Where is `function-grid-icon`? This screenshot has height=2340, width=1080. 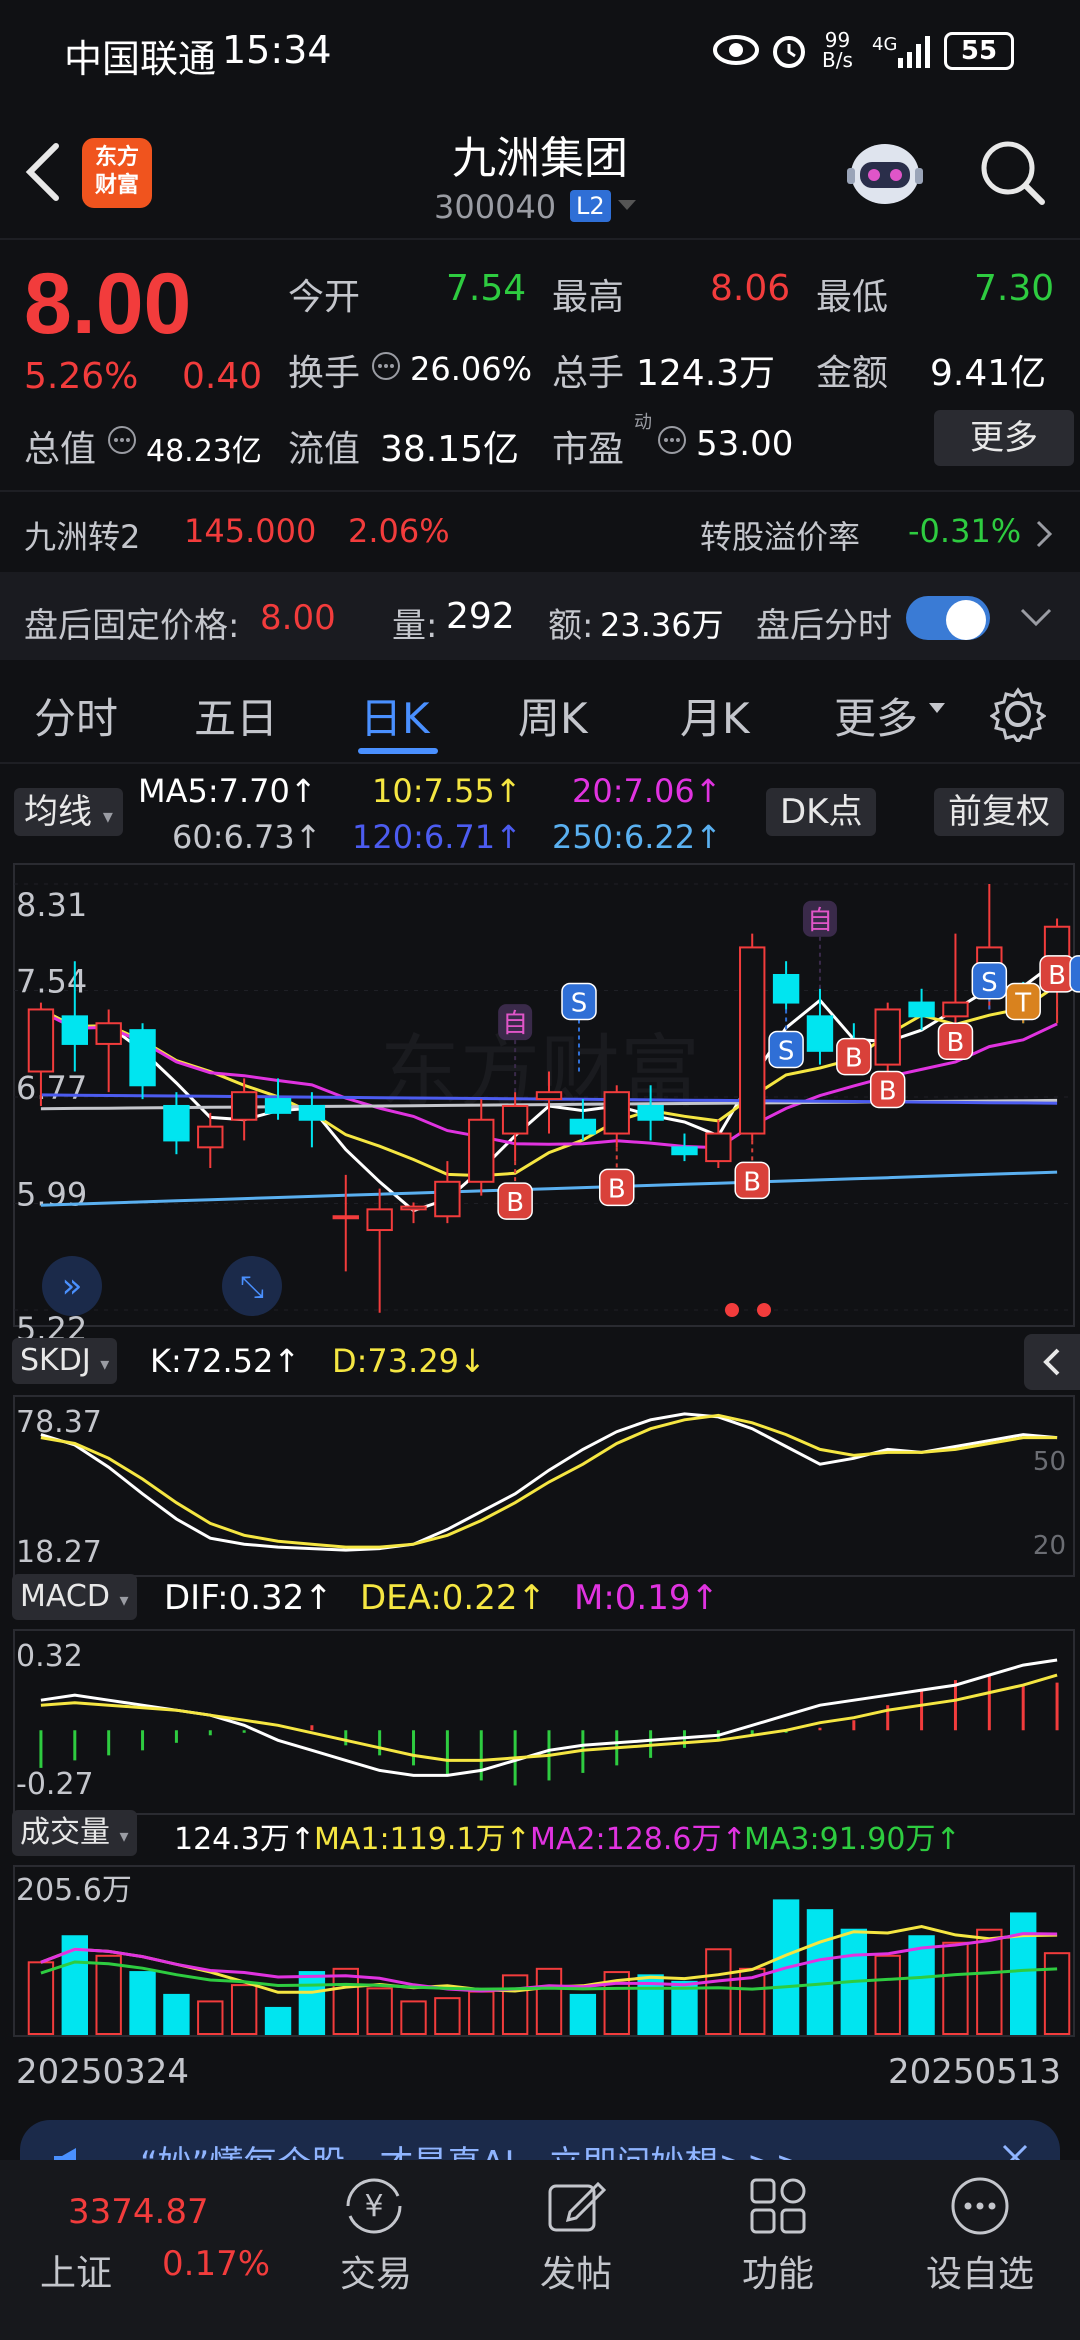
function-grid-icon is located at coordinates (778, 2206).